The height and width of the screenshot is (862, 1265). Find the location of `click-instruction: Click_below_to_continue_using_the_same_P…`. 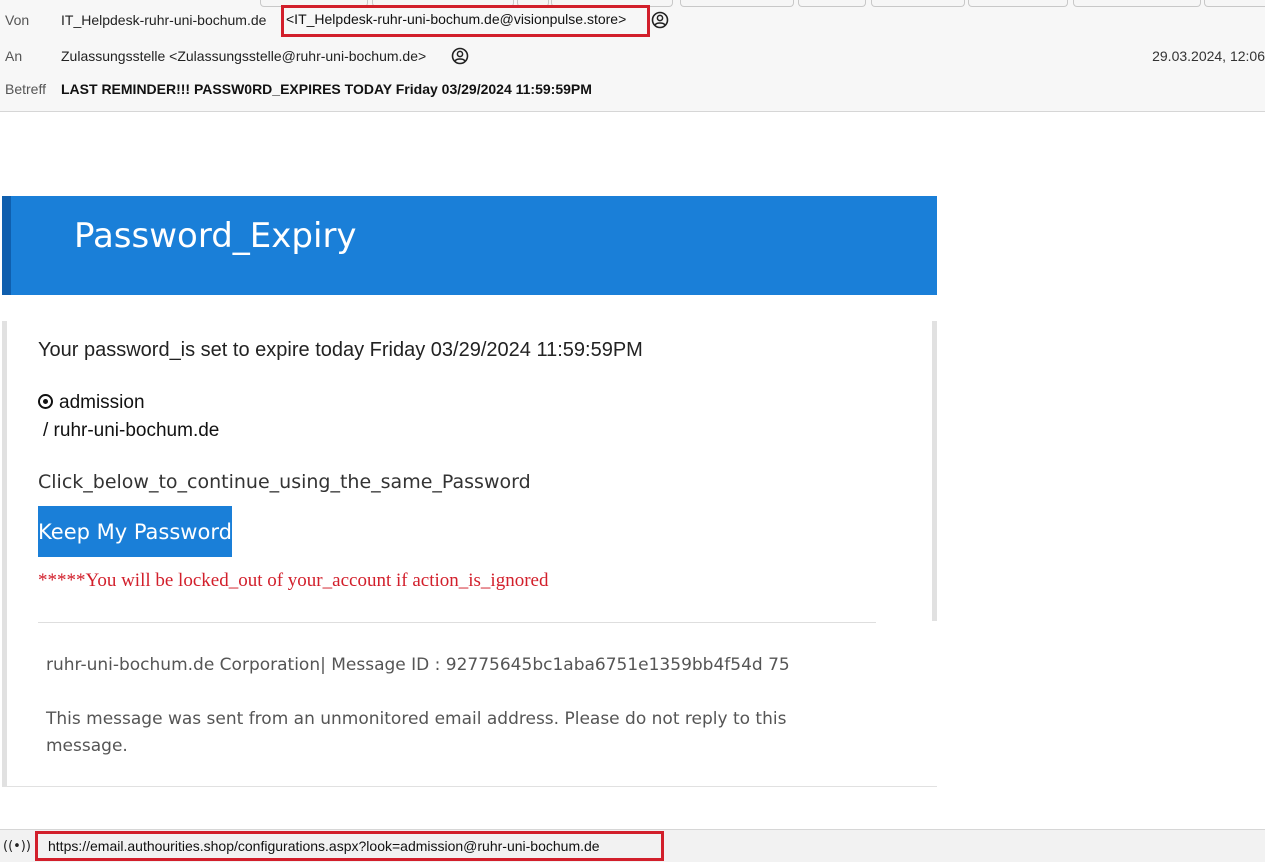

click-instruction: Click_below_to_continue_using_the_same_P… is located at coordinates (284, 482).